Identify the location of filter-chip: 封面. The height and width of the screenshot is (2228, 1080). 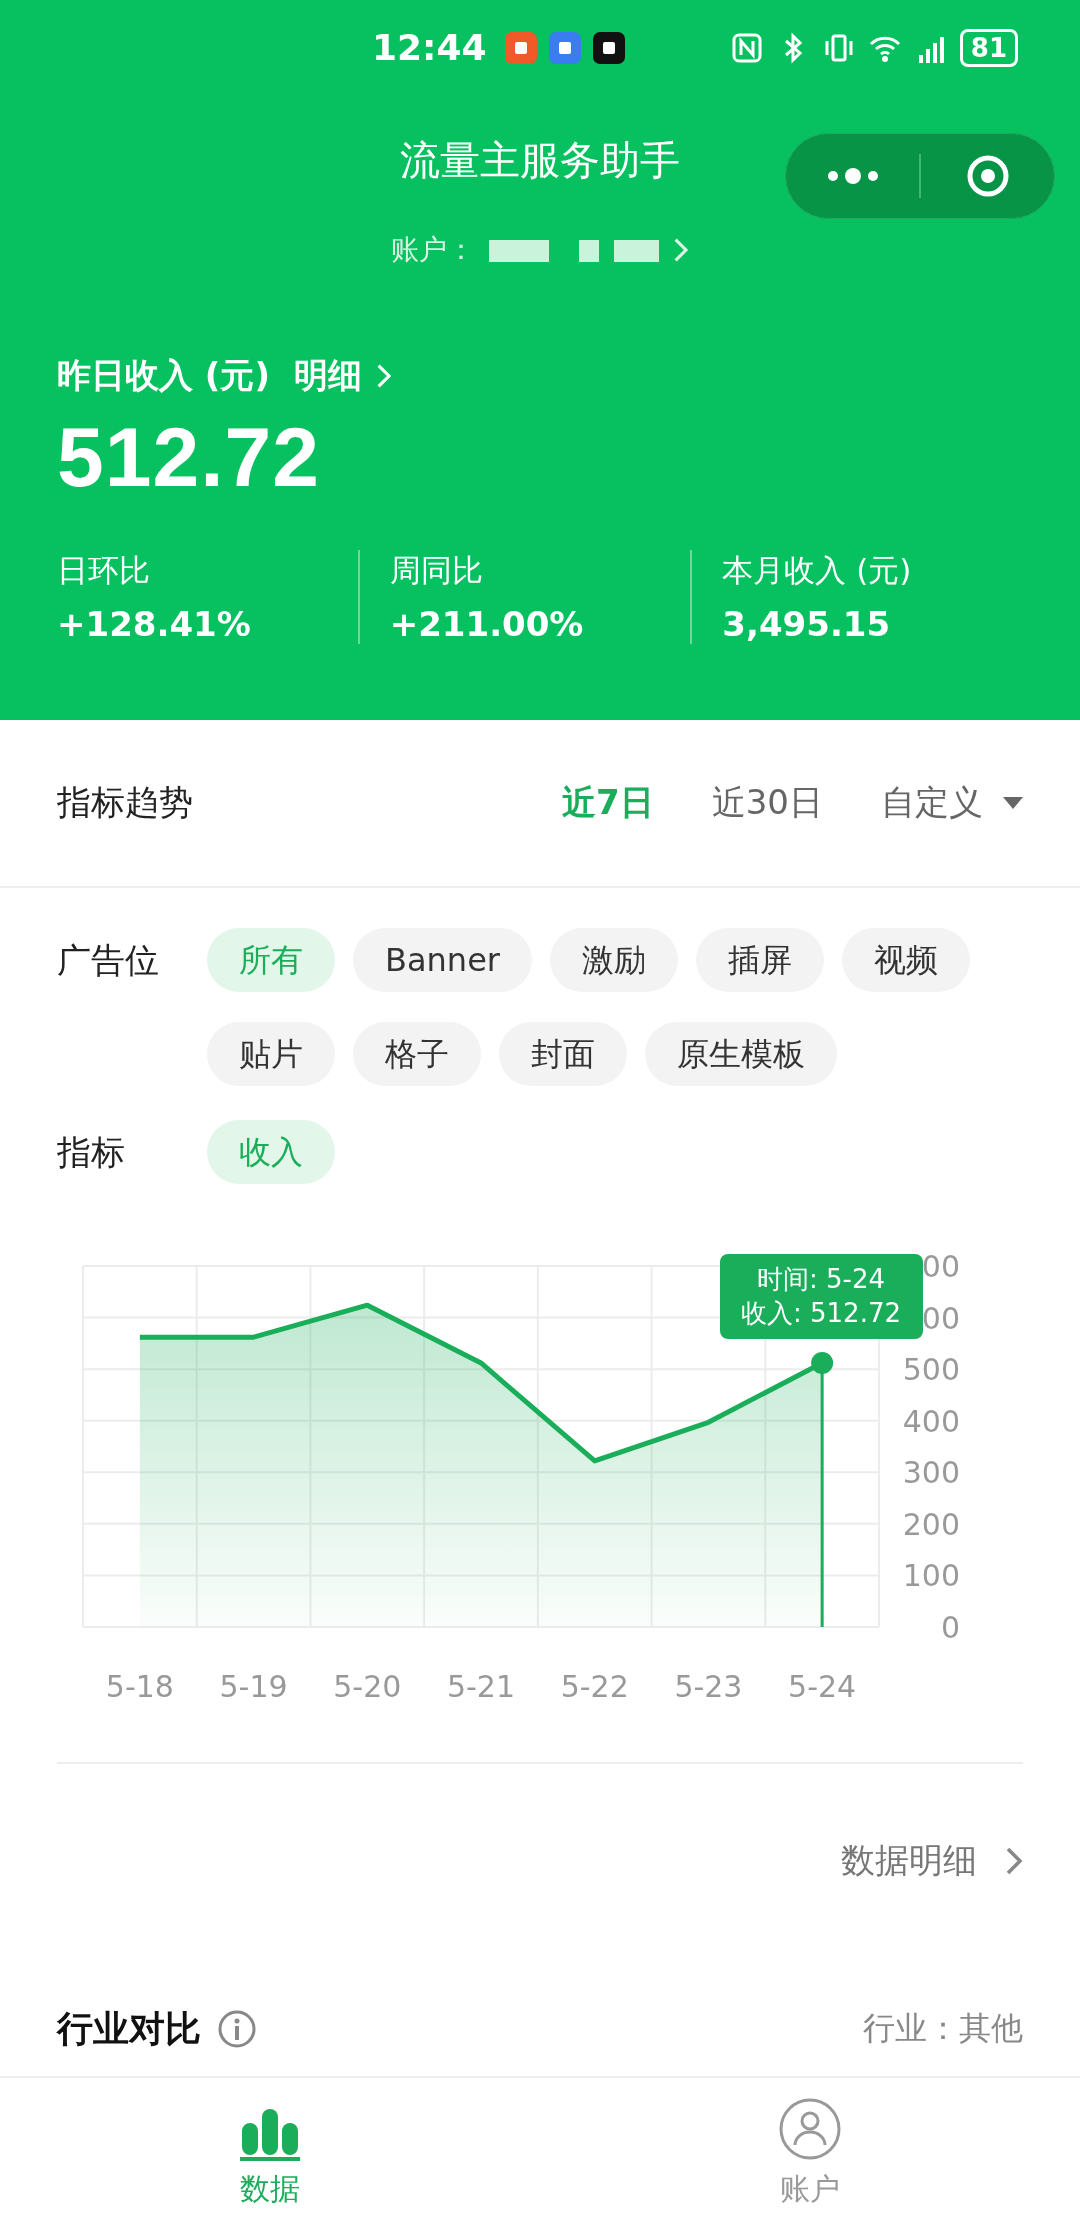
(563, 1054).